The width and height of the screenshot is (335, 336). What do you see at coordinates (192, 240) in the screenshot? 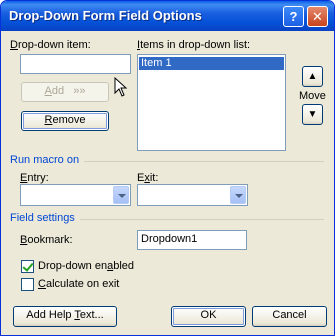
I see `bookmark-input: Dropdown1` at bounding box center [192, 240].